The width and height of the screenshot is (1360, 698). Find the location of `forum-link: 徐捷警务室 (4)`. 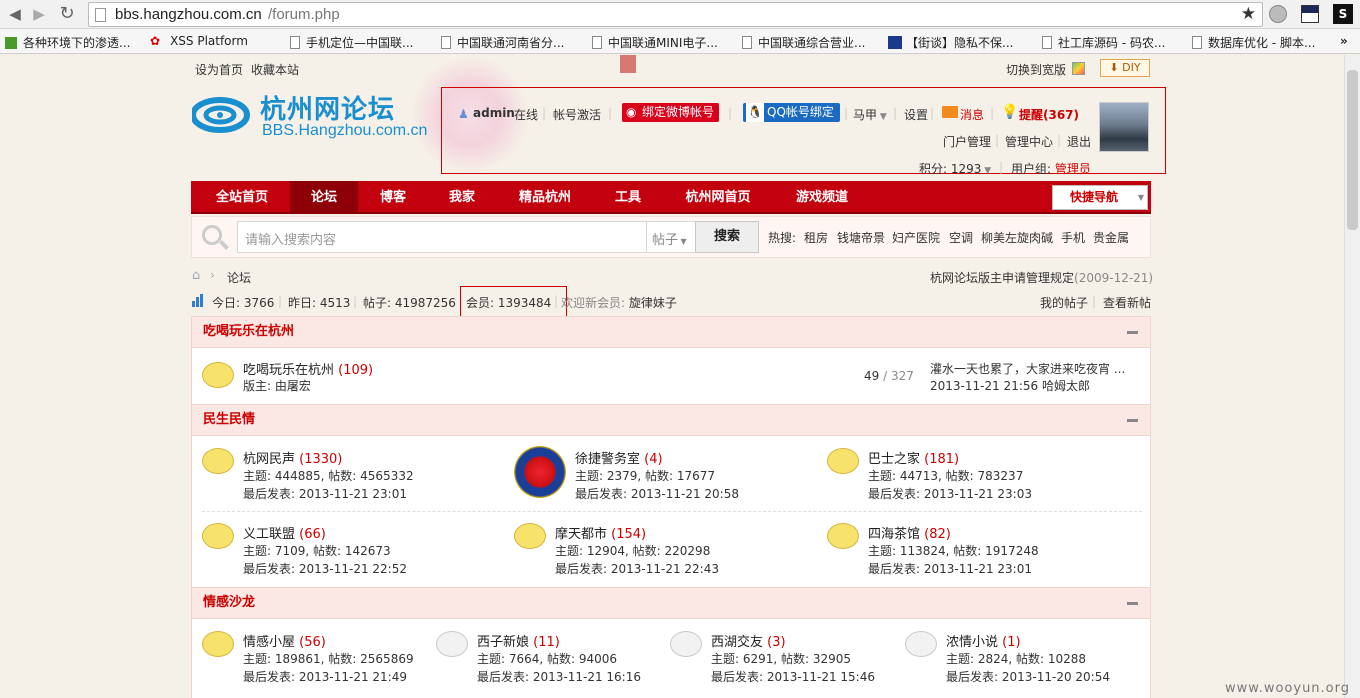

forum-link: 徐捷警务室 (4) is located at coordinates (619, 457).